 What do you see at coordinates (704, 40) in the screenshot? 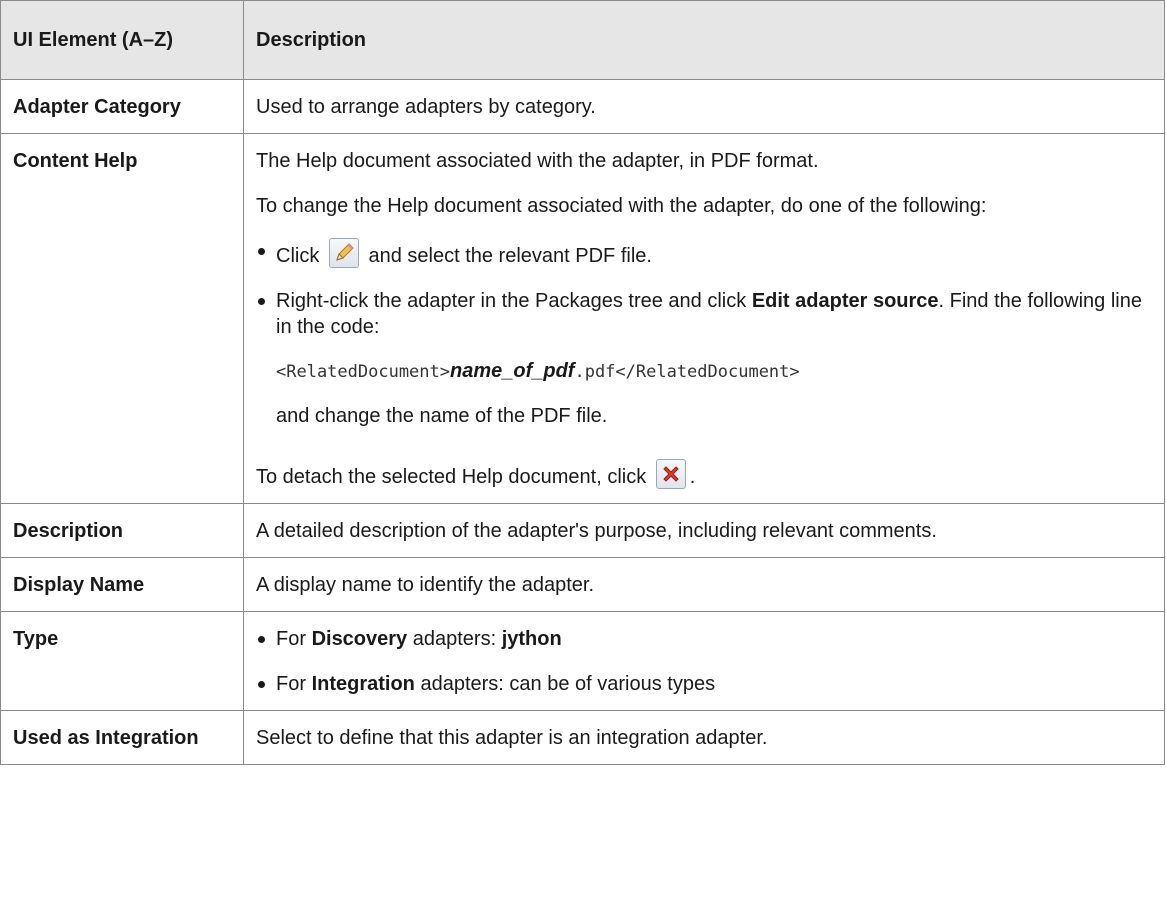
I see `header-description: Description` at bounding box center [704, 40].